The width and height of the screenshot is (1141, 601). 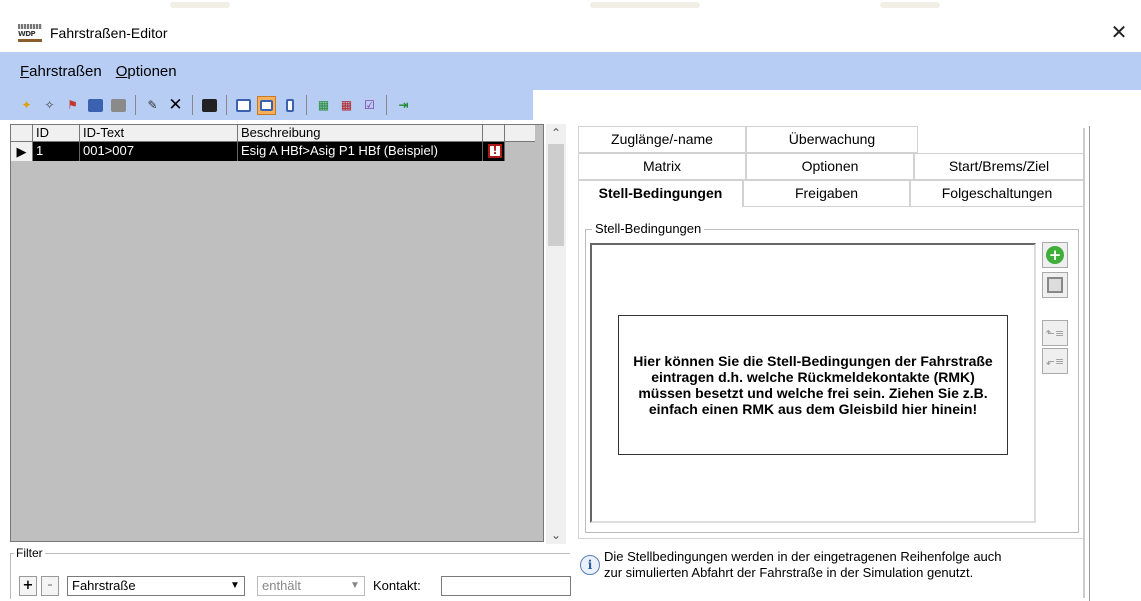 What do you see at coordinates (660, 195) in the screenshot?
I see `tab-stell-bedingungen: Stell-Bedingungen` at bounding box center [660, 195].